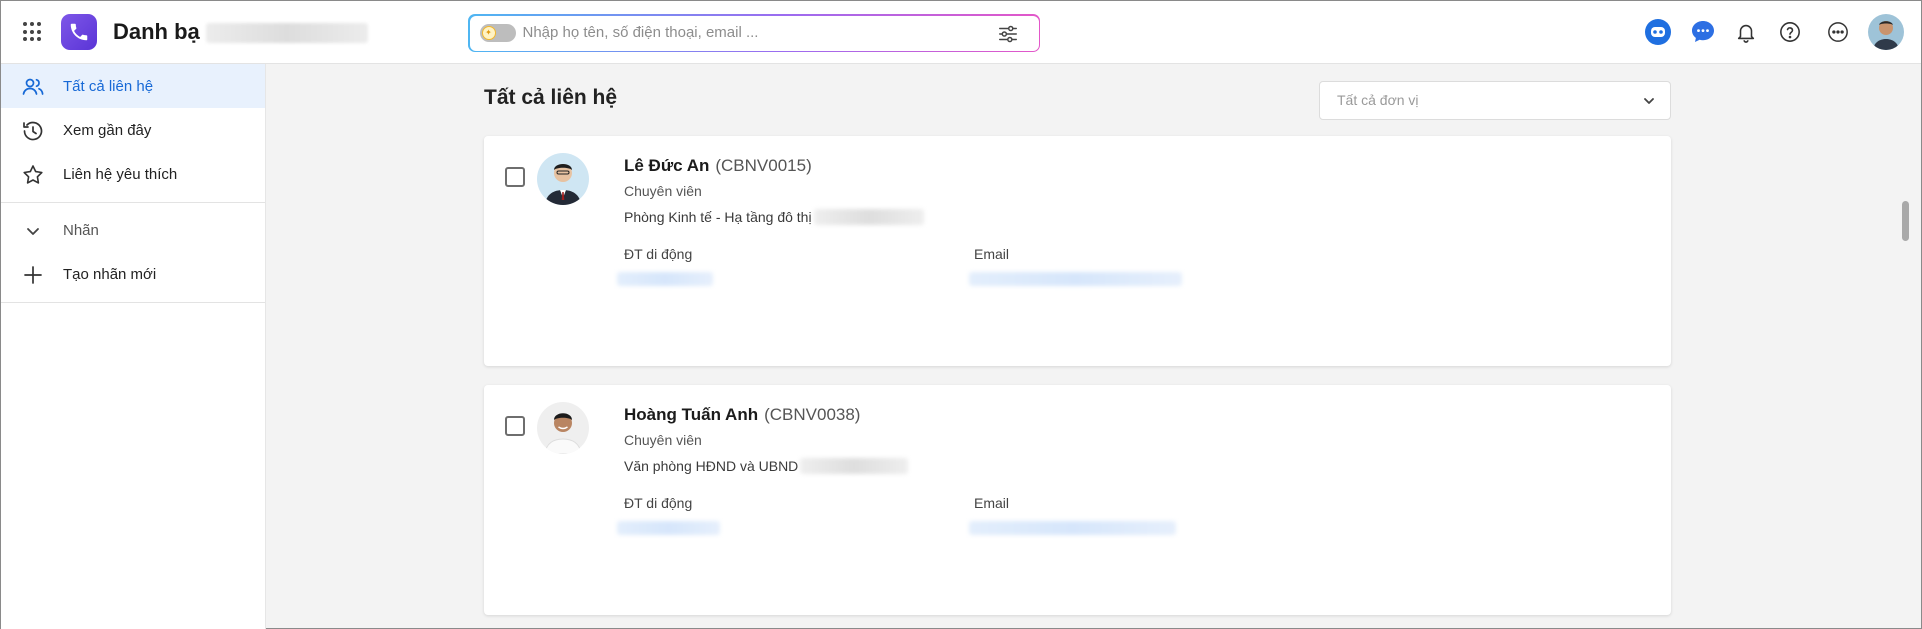 This screenshot has width=1922, height=629. What do you see at coordinates (667, 165) in the screenshot?
I see `contact-name-text: Lê Đức An` at bounding box center [667, 165].